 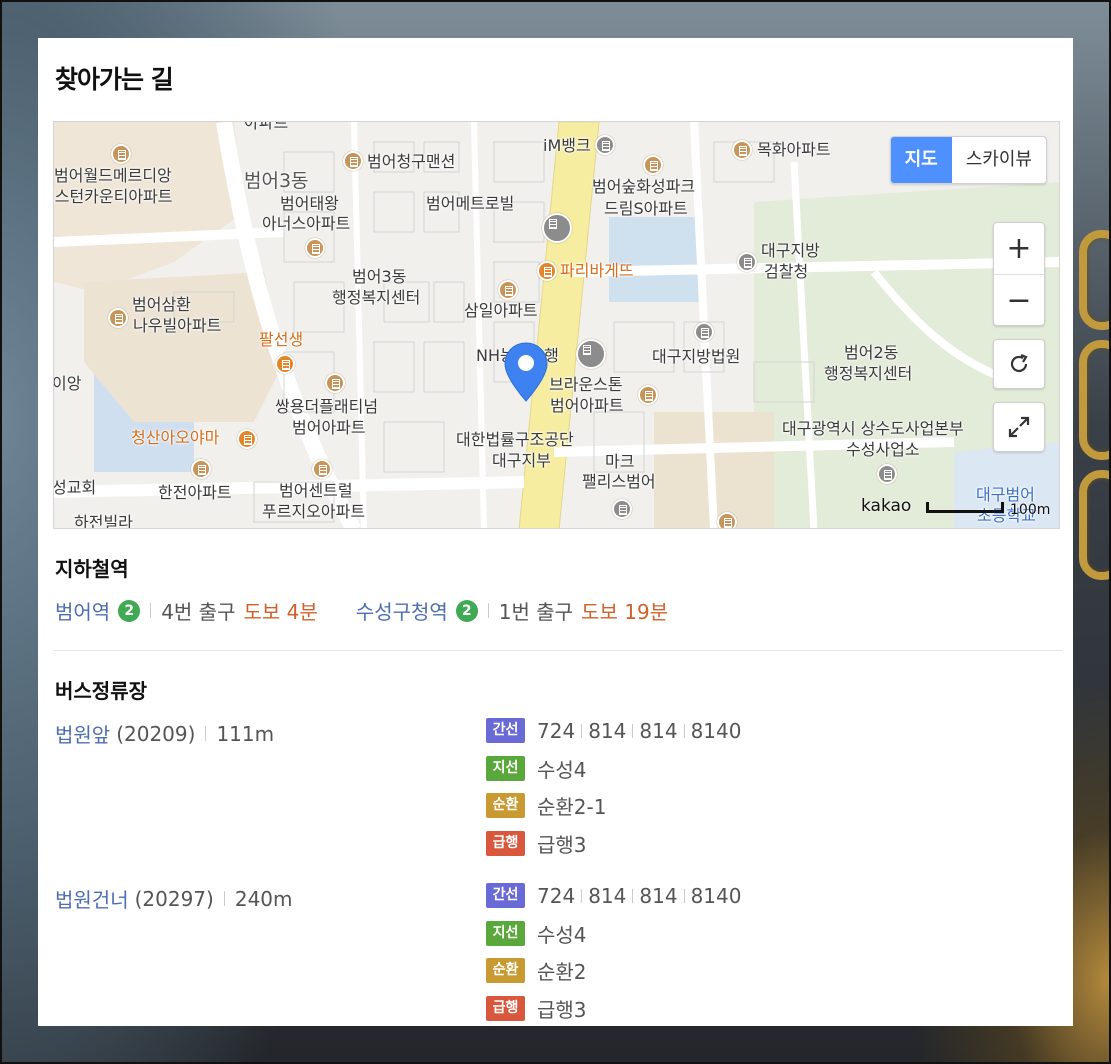 What do you see at coordinates (114, 79) in the screenshot?
I see `page-title: 찾아가는 길` at bounding box center [114, 79].